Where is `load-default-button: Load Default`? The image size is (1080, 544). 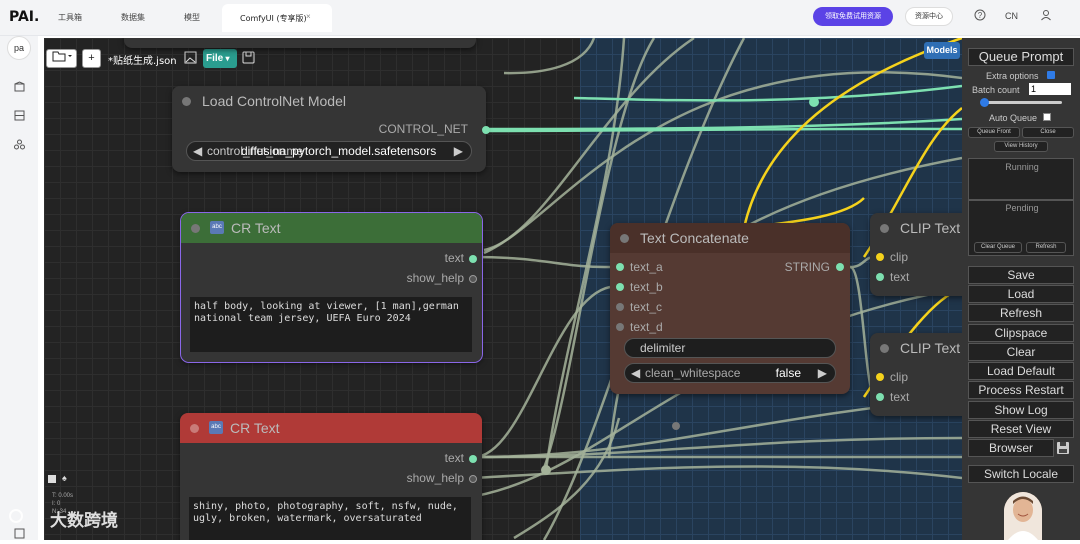 load-default-button: Load Default is located at coordinates (1021, 371).